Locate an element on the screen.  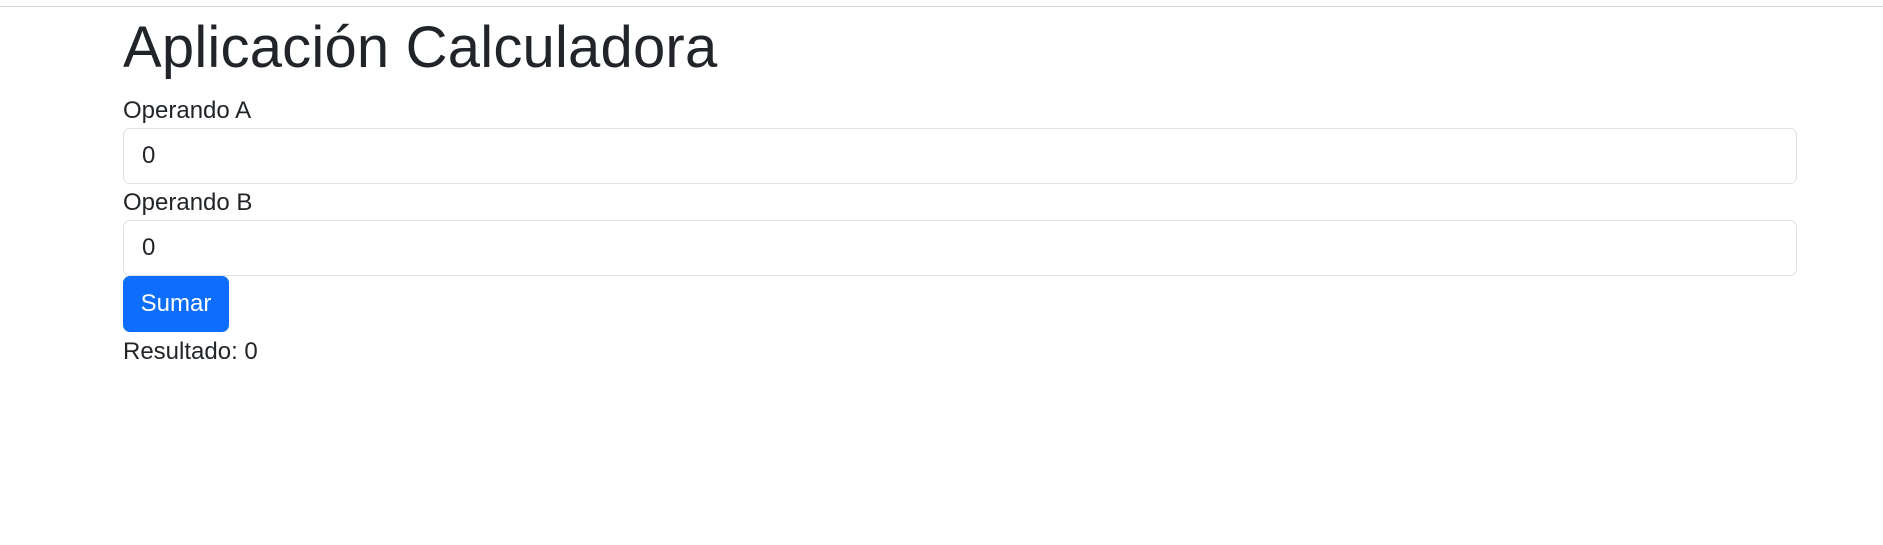
page-title: Aplicación Calculadora is located at coordinates (420, 47).